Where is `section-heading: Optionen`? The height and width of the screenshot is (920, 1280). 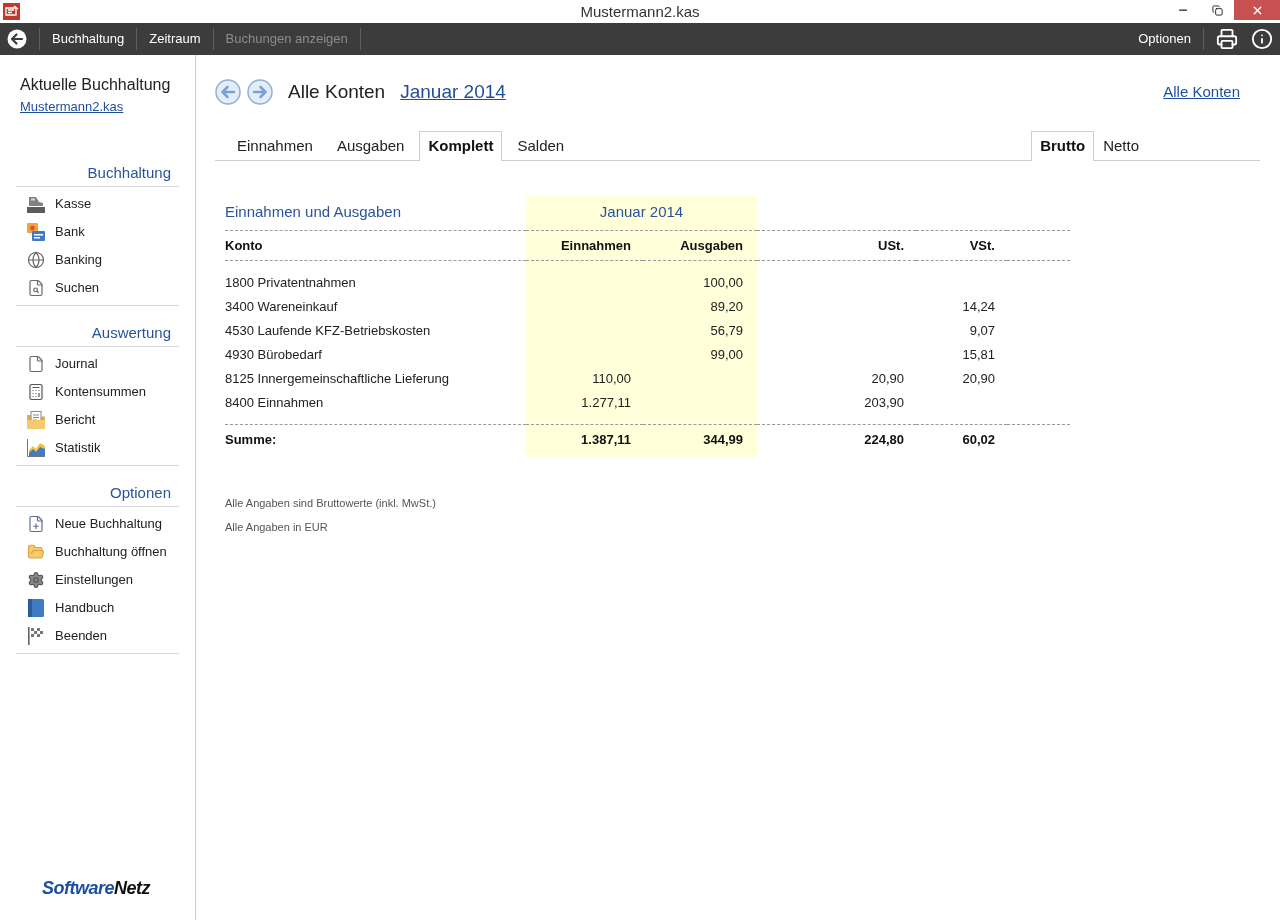 section-heading: Optionen is located at coordinates (140, 493).